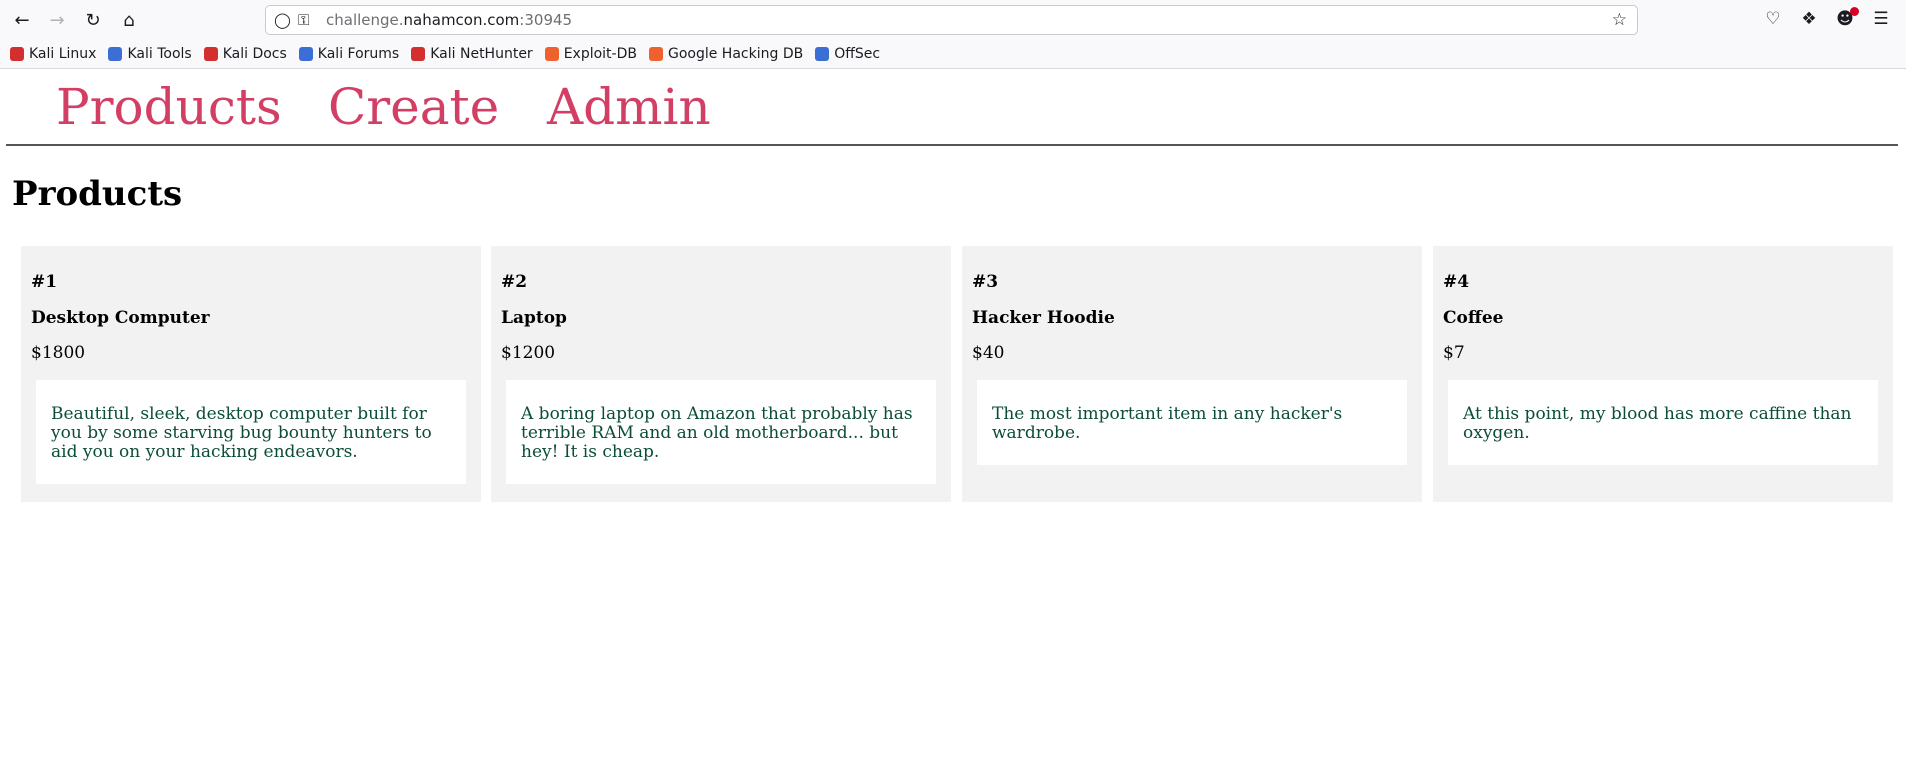 This screenshot has height=779, width=1906. What do you see at coordinates (97, 194) in the screenshot?
I see `page-title: Products` at bounding box center [97, 194].